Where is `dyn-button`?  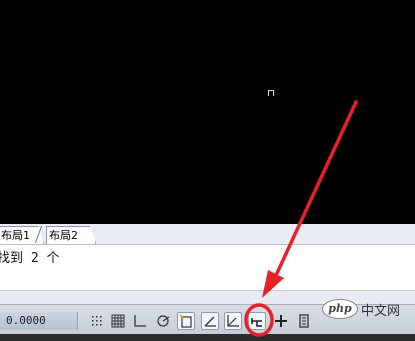 dyn-button is located at coordinates (257, 321).